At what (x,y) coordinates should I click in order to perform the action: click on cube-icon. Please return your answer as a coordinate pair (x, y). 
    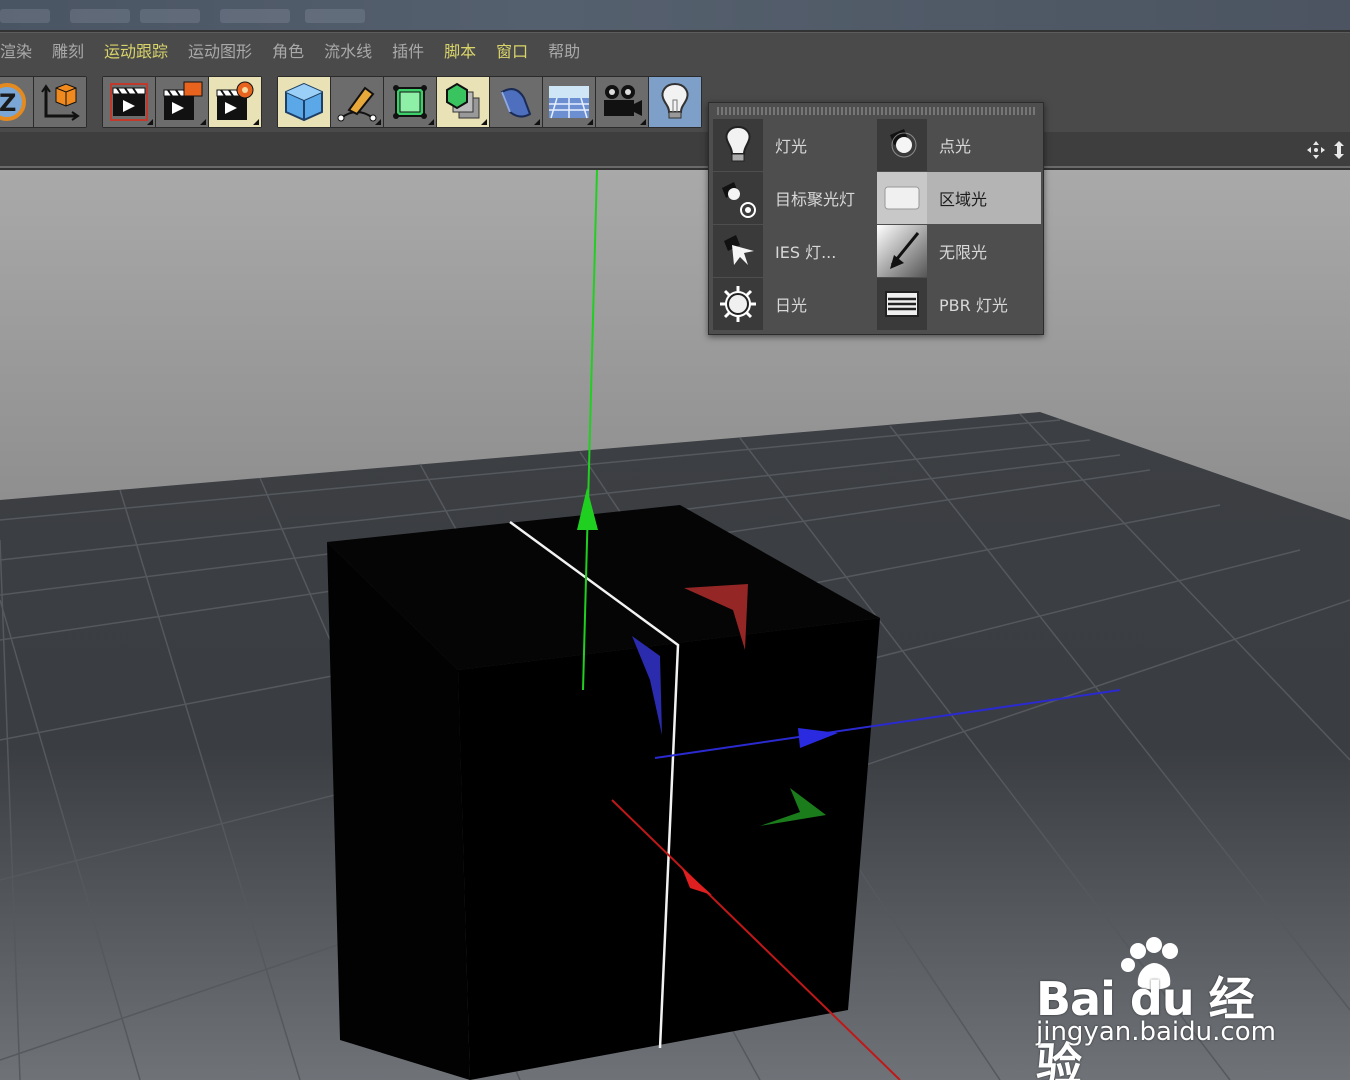
    Looking at the image, I should click on (304, 102).